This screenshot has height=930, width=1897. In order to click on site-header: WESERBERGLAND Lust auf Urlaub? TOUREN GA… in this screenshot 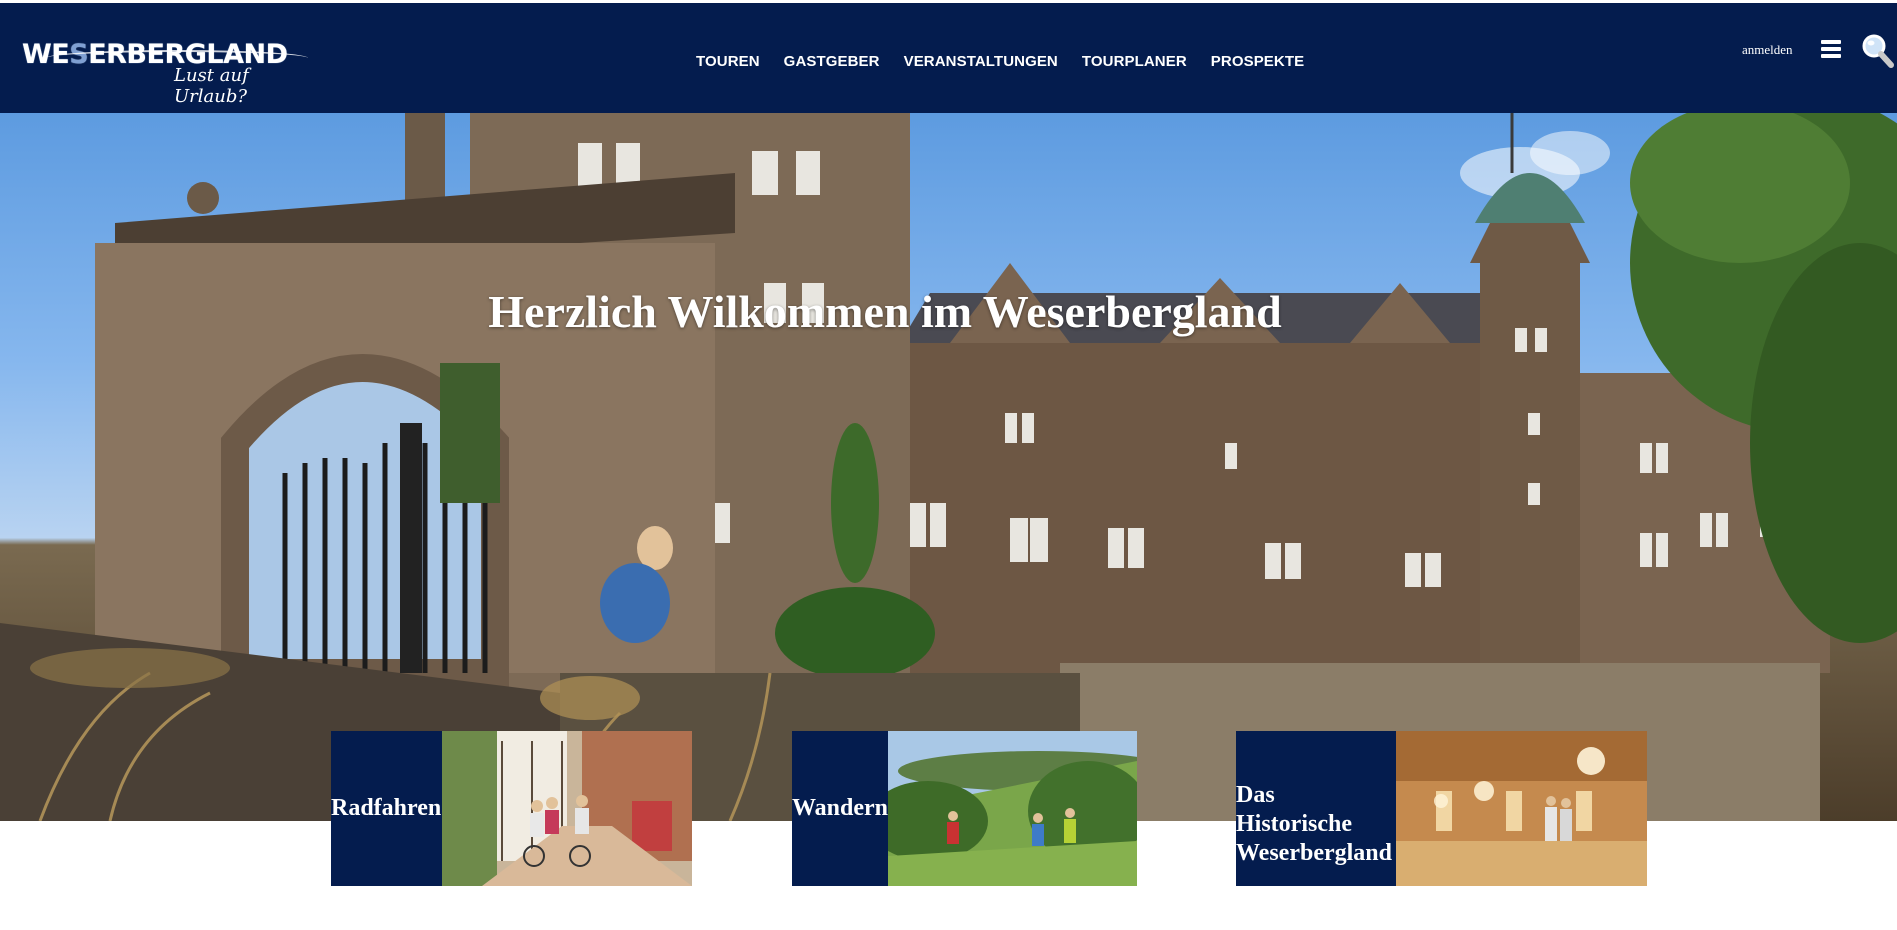, I will do `click(948, 56)`.